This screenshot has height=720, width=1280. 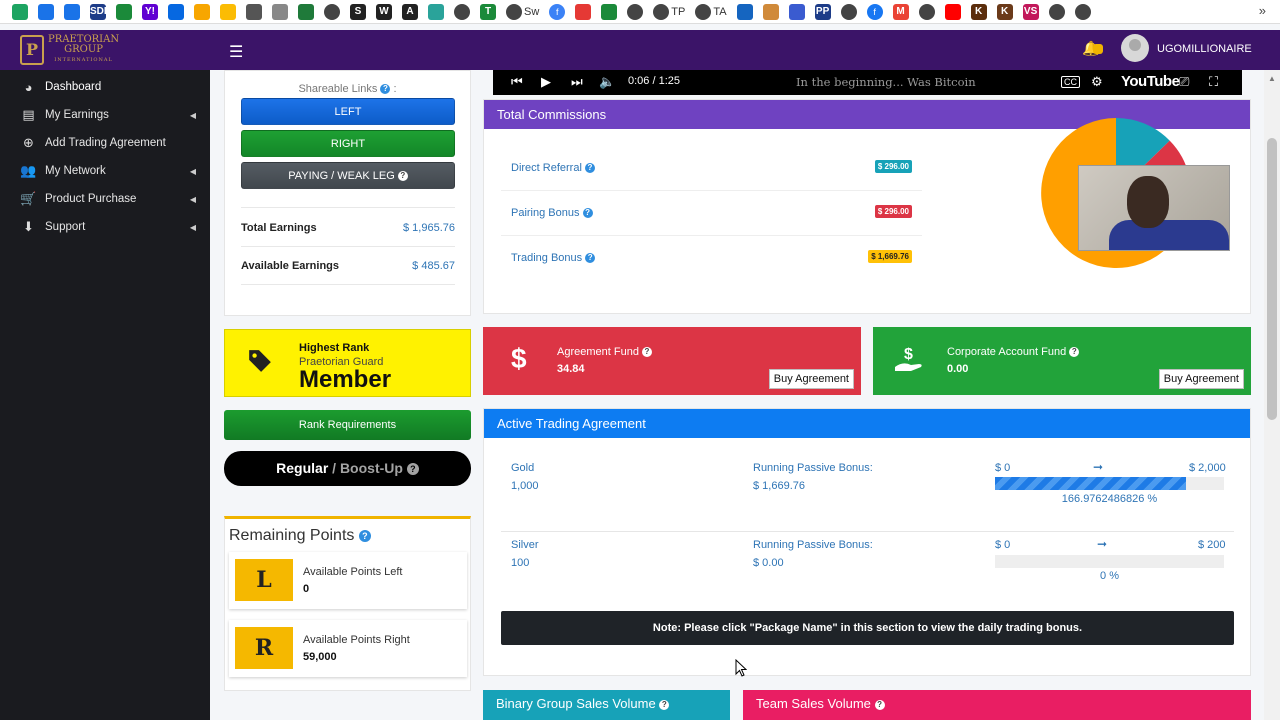 What do you see at coordinates (553, 258) in the screenshot?
I see `trading-bonus-link: Trading Bonus ?` at bounding box center [553, 258].